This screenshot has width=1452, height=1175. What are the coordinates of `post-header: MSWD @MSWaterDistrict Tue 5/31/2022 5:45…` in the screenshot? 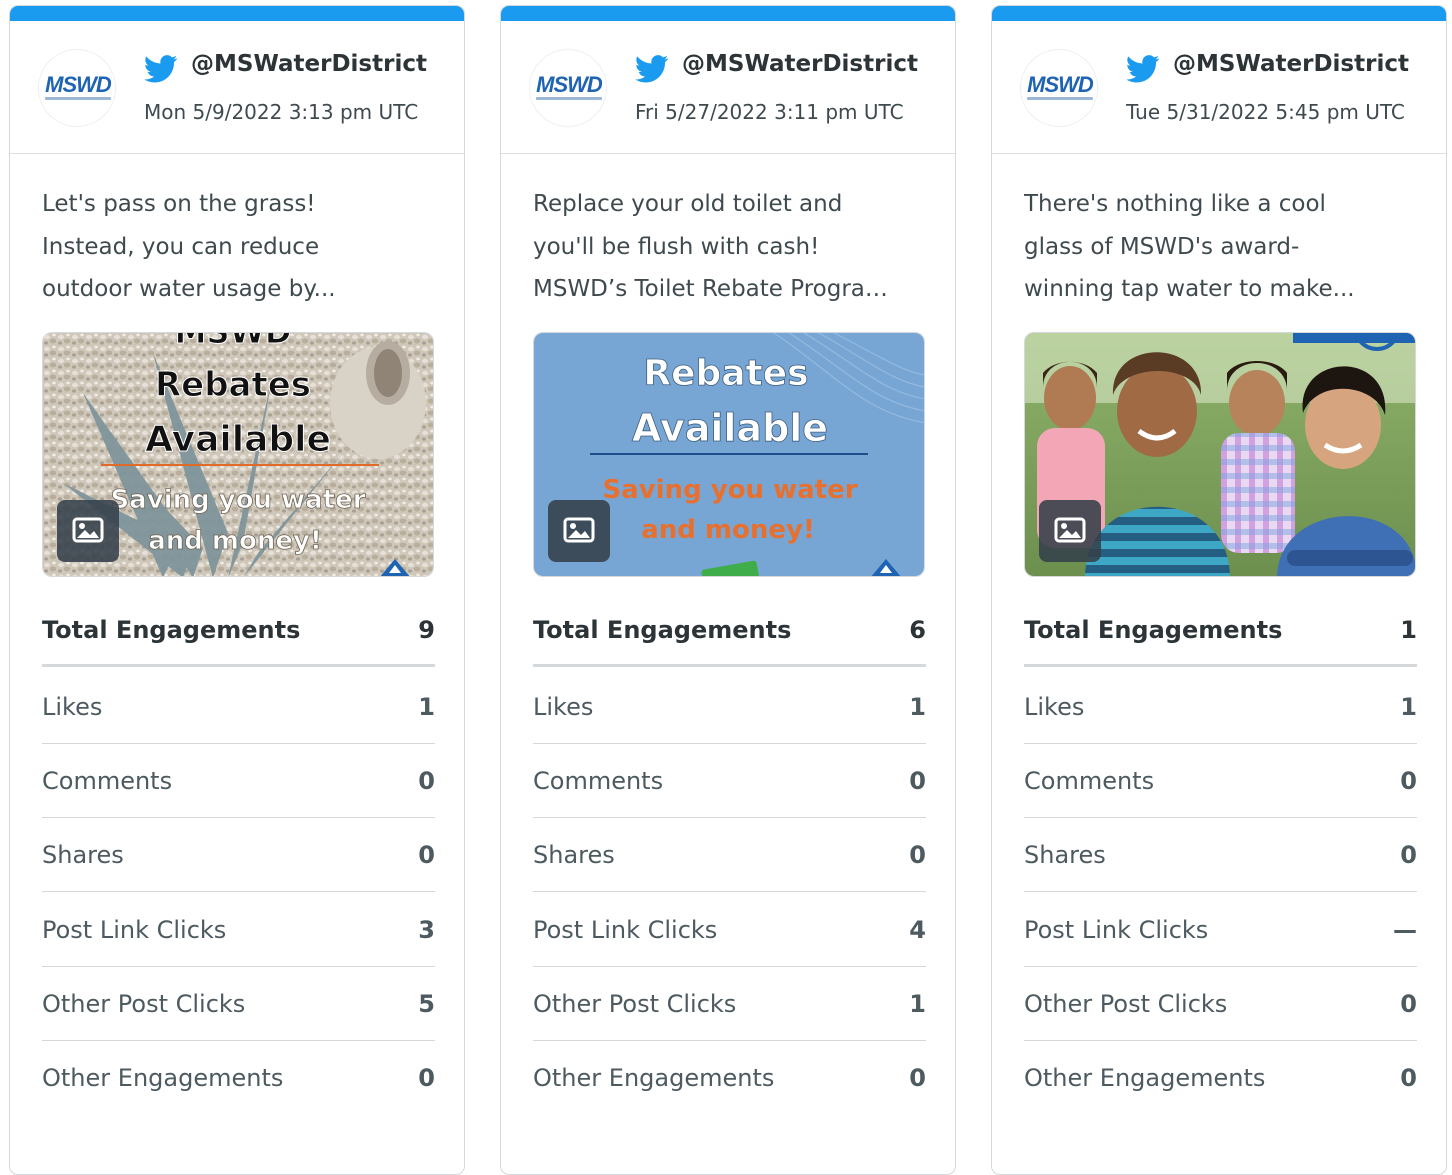 It's located at (1219, 87).